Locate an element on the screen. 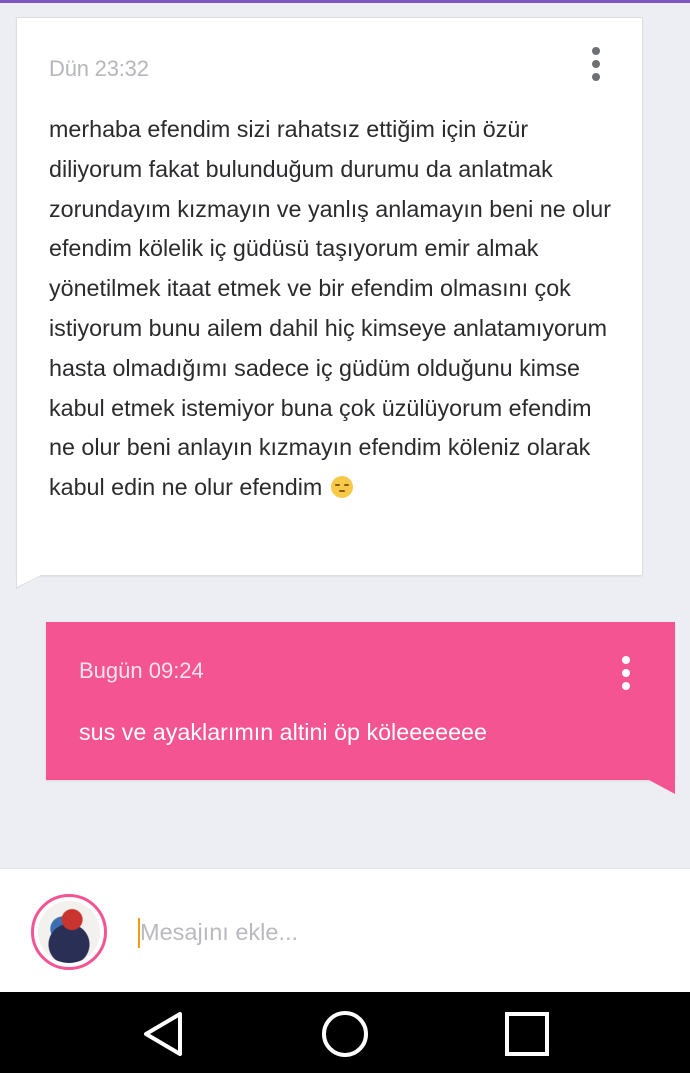  message-composer is located at coordinates (345, 930).